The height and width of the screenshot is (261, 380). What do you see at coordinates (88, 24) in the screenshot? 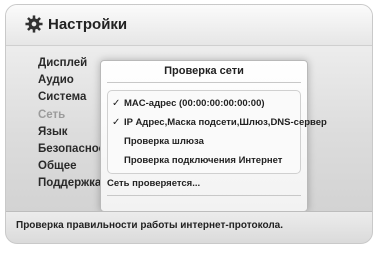
I see `page-title: Настройки` at bounding box center [88, 24].